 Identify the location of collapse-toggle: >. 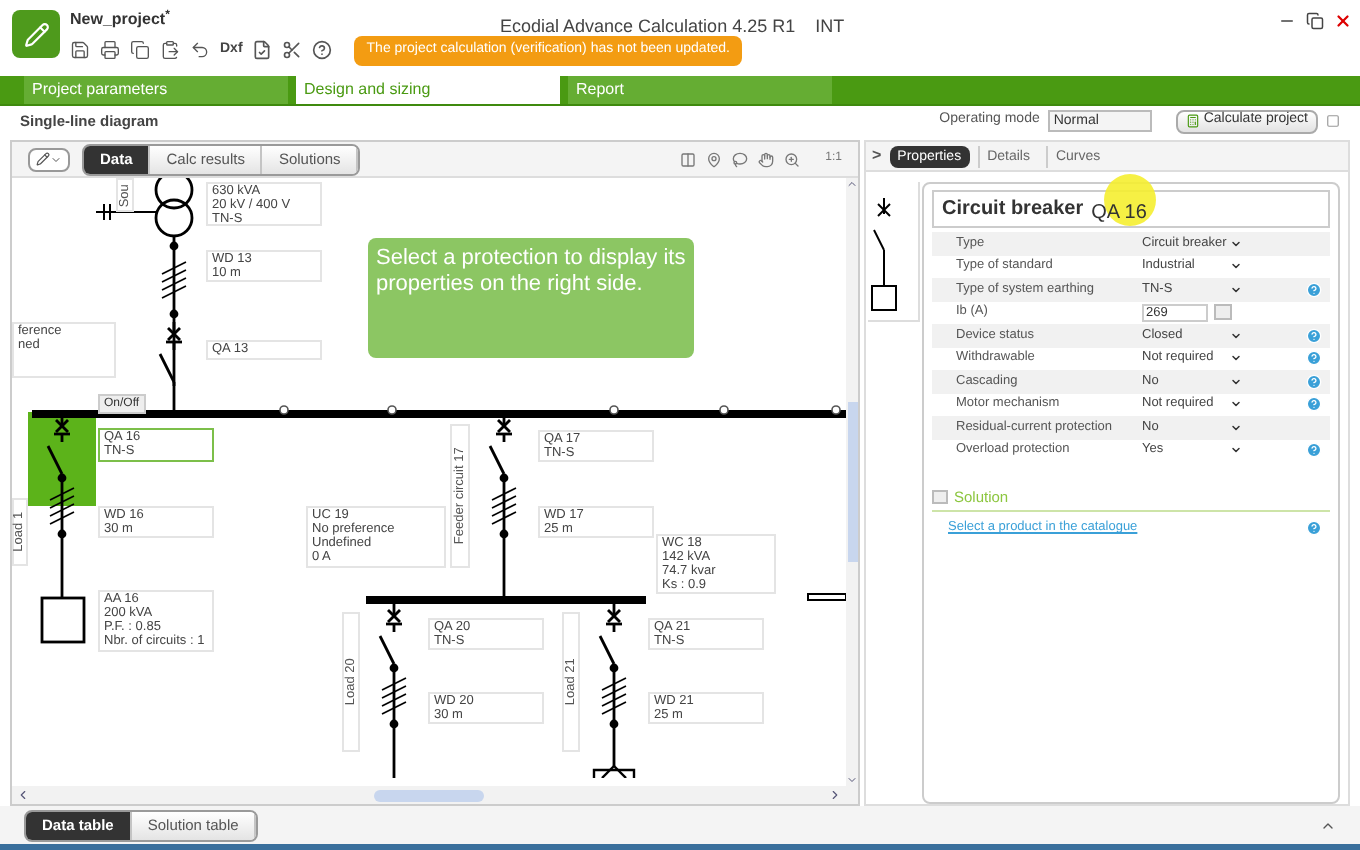
(877, 156).